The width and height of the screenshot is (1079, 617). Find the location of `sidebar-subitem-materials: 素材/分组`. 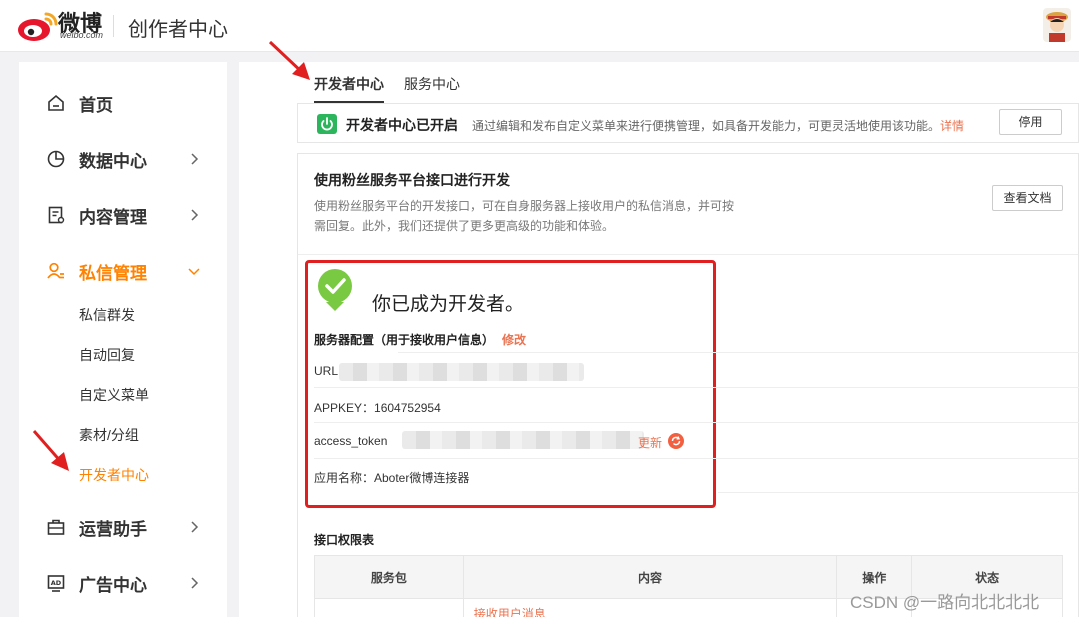

sidebar-subitem-materials: 素材/分组 is located at coordinates (109, 435).